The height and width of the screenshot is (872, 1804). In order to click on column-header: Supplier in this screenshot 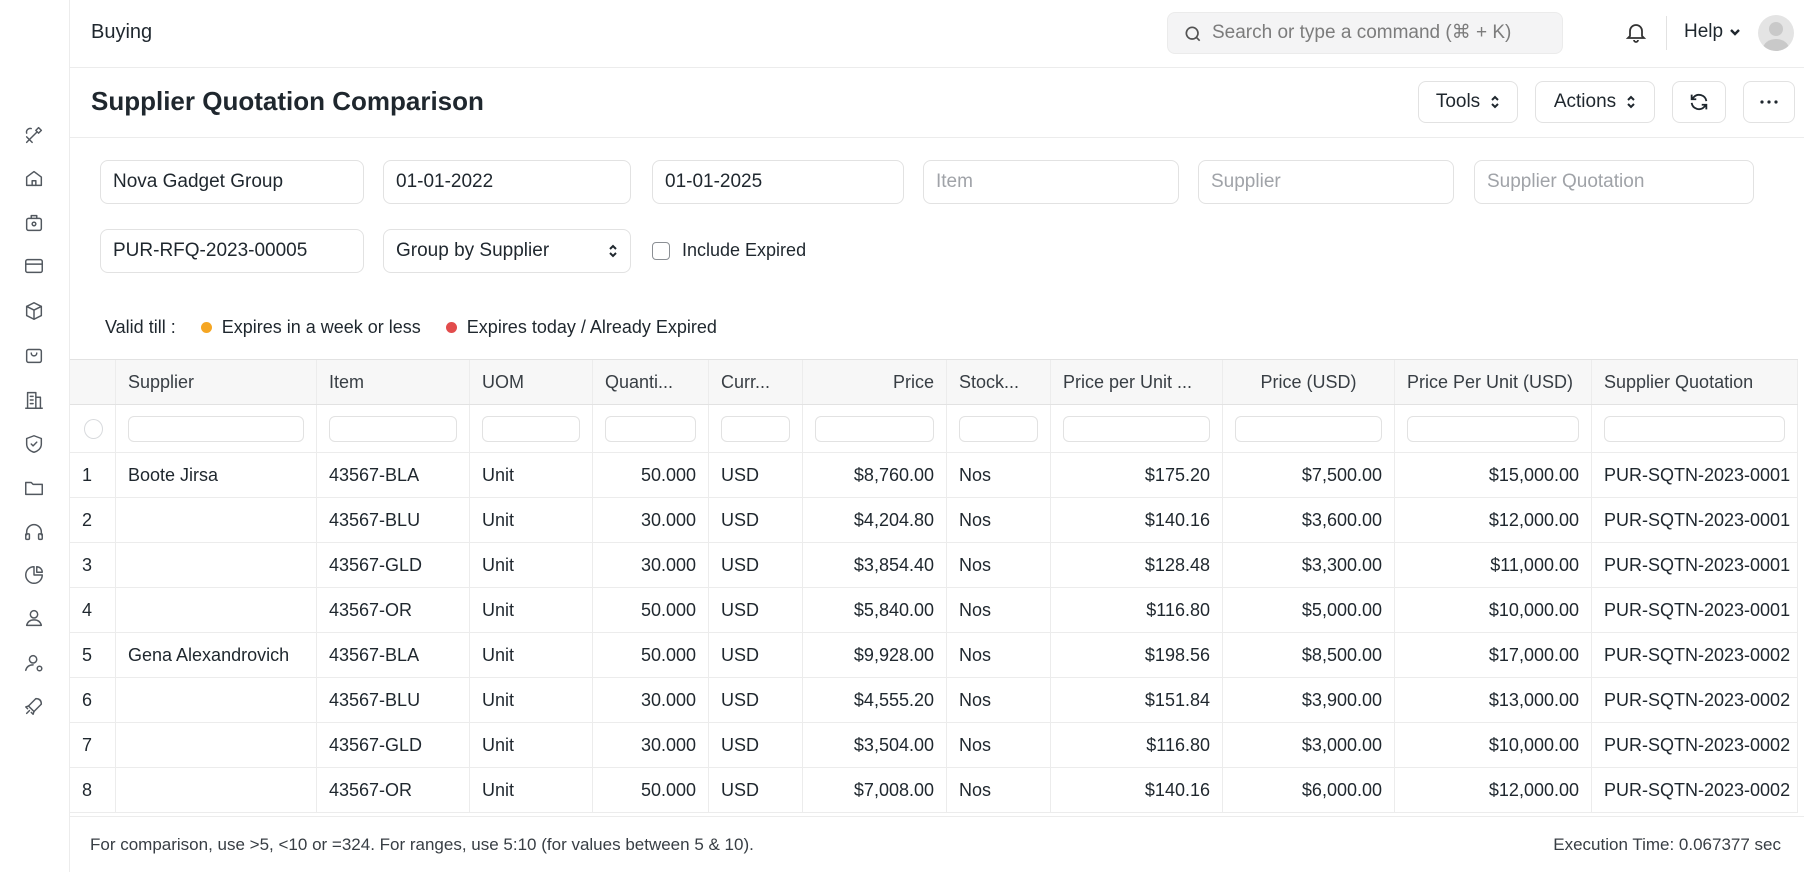, I will do `click(216, 382)`.